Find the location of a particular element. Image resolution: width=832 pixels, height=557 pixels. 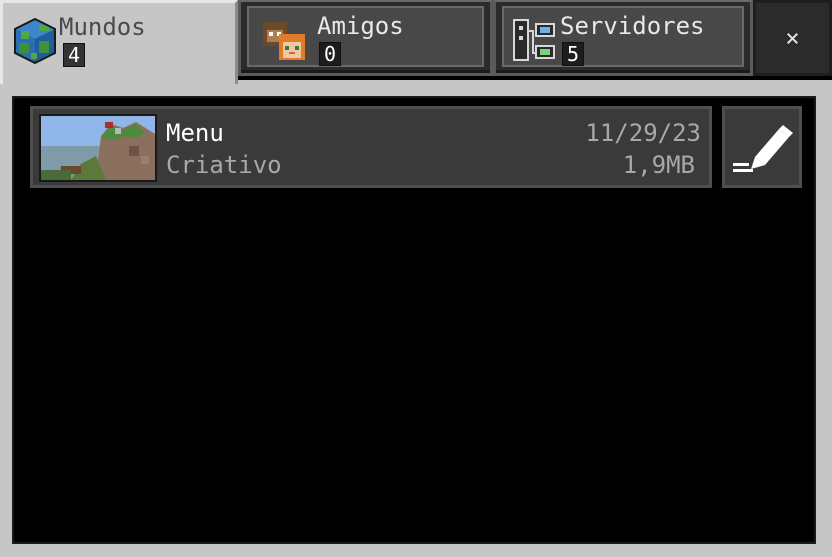

edit-world-button is located at coordinates (762, 147).